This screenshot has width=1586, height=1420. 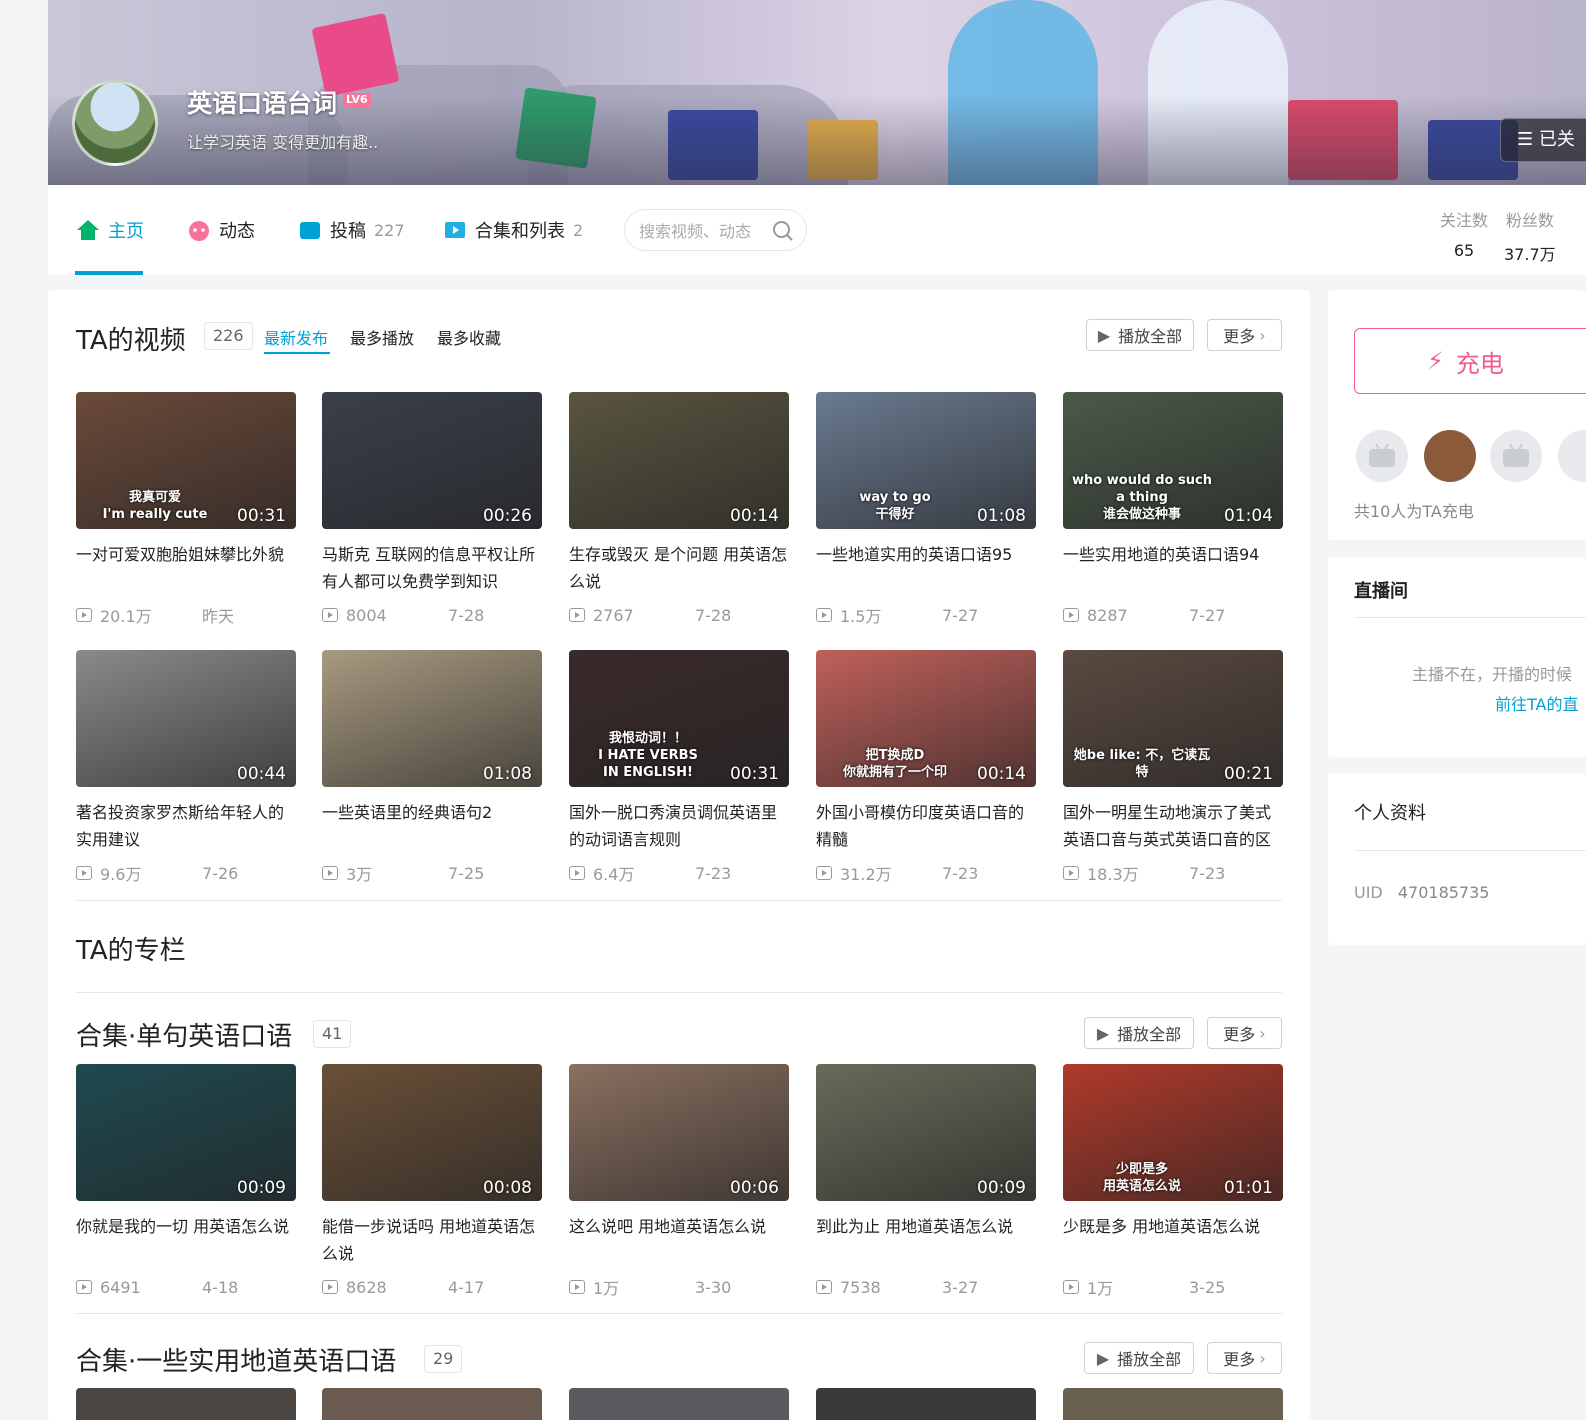 What do you see at coordinates (1470, 361) in the screenshot?
I see `charge-button: ⚡ 充电` at bounding box center [1470, 361].